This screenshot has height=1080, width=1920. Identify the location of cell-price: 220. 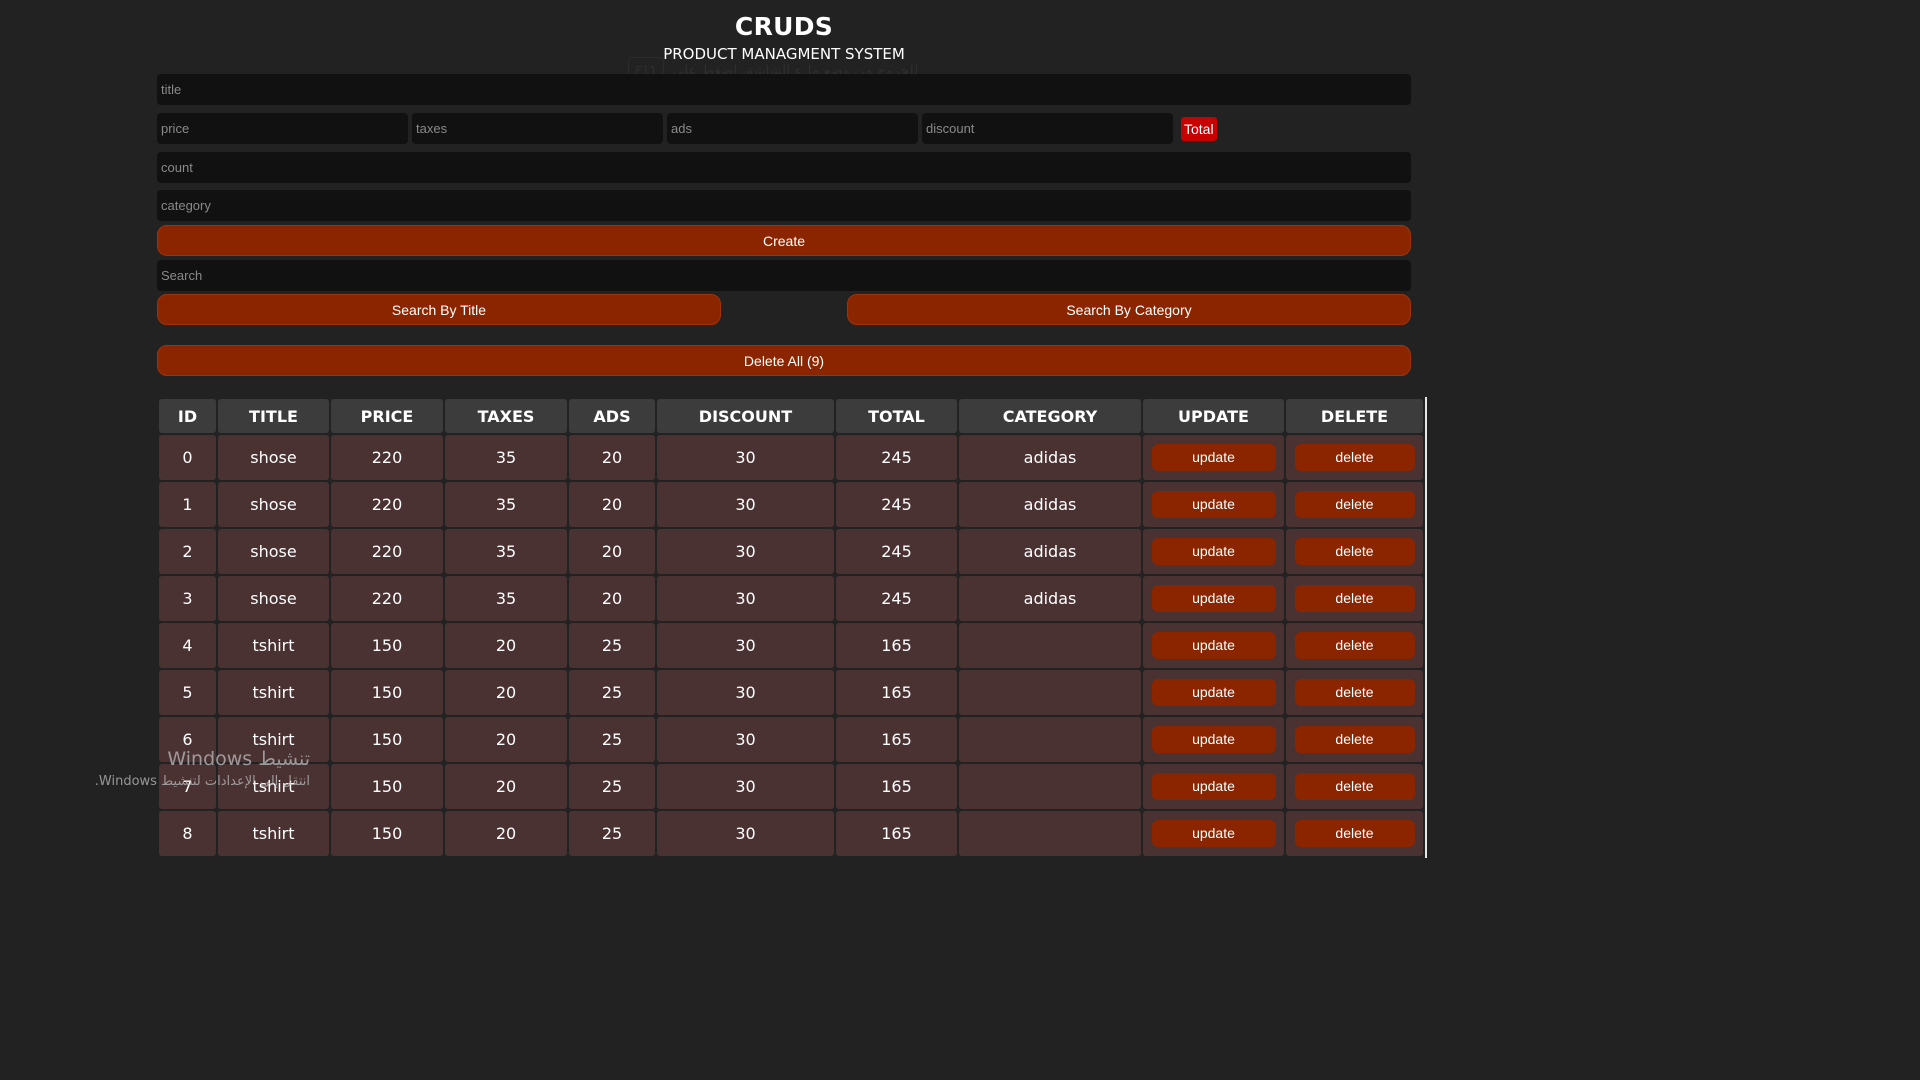
(387, 598).